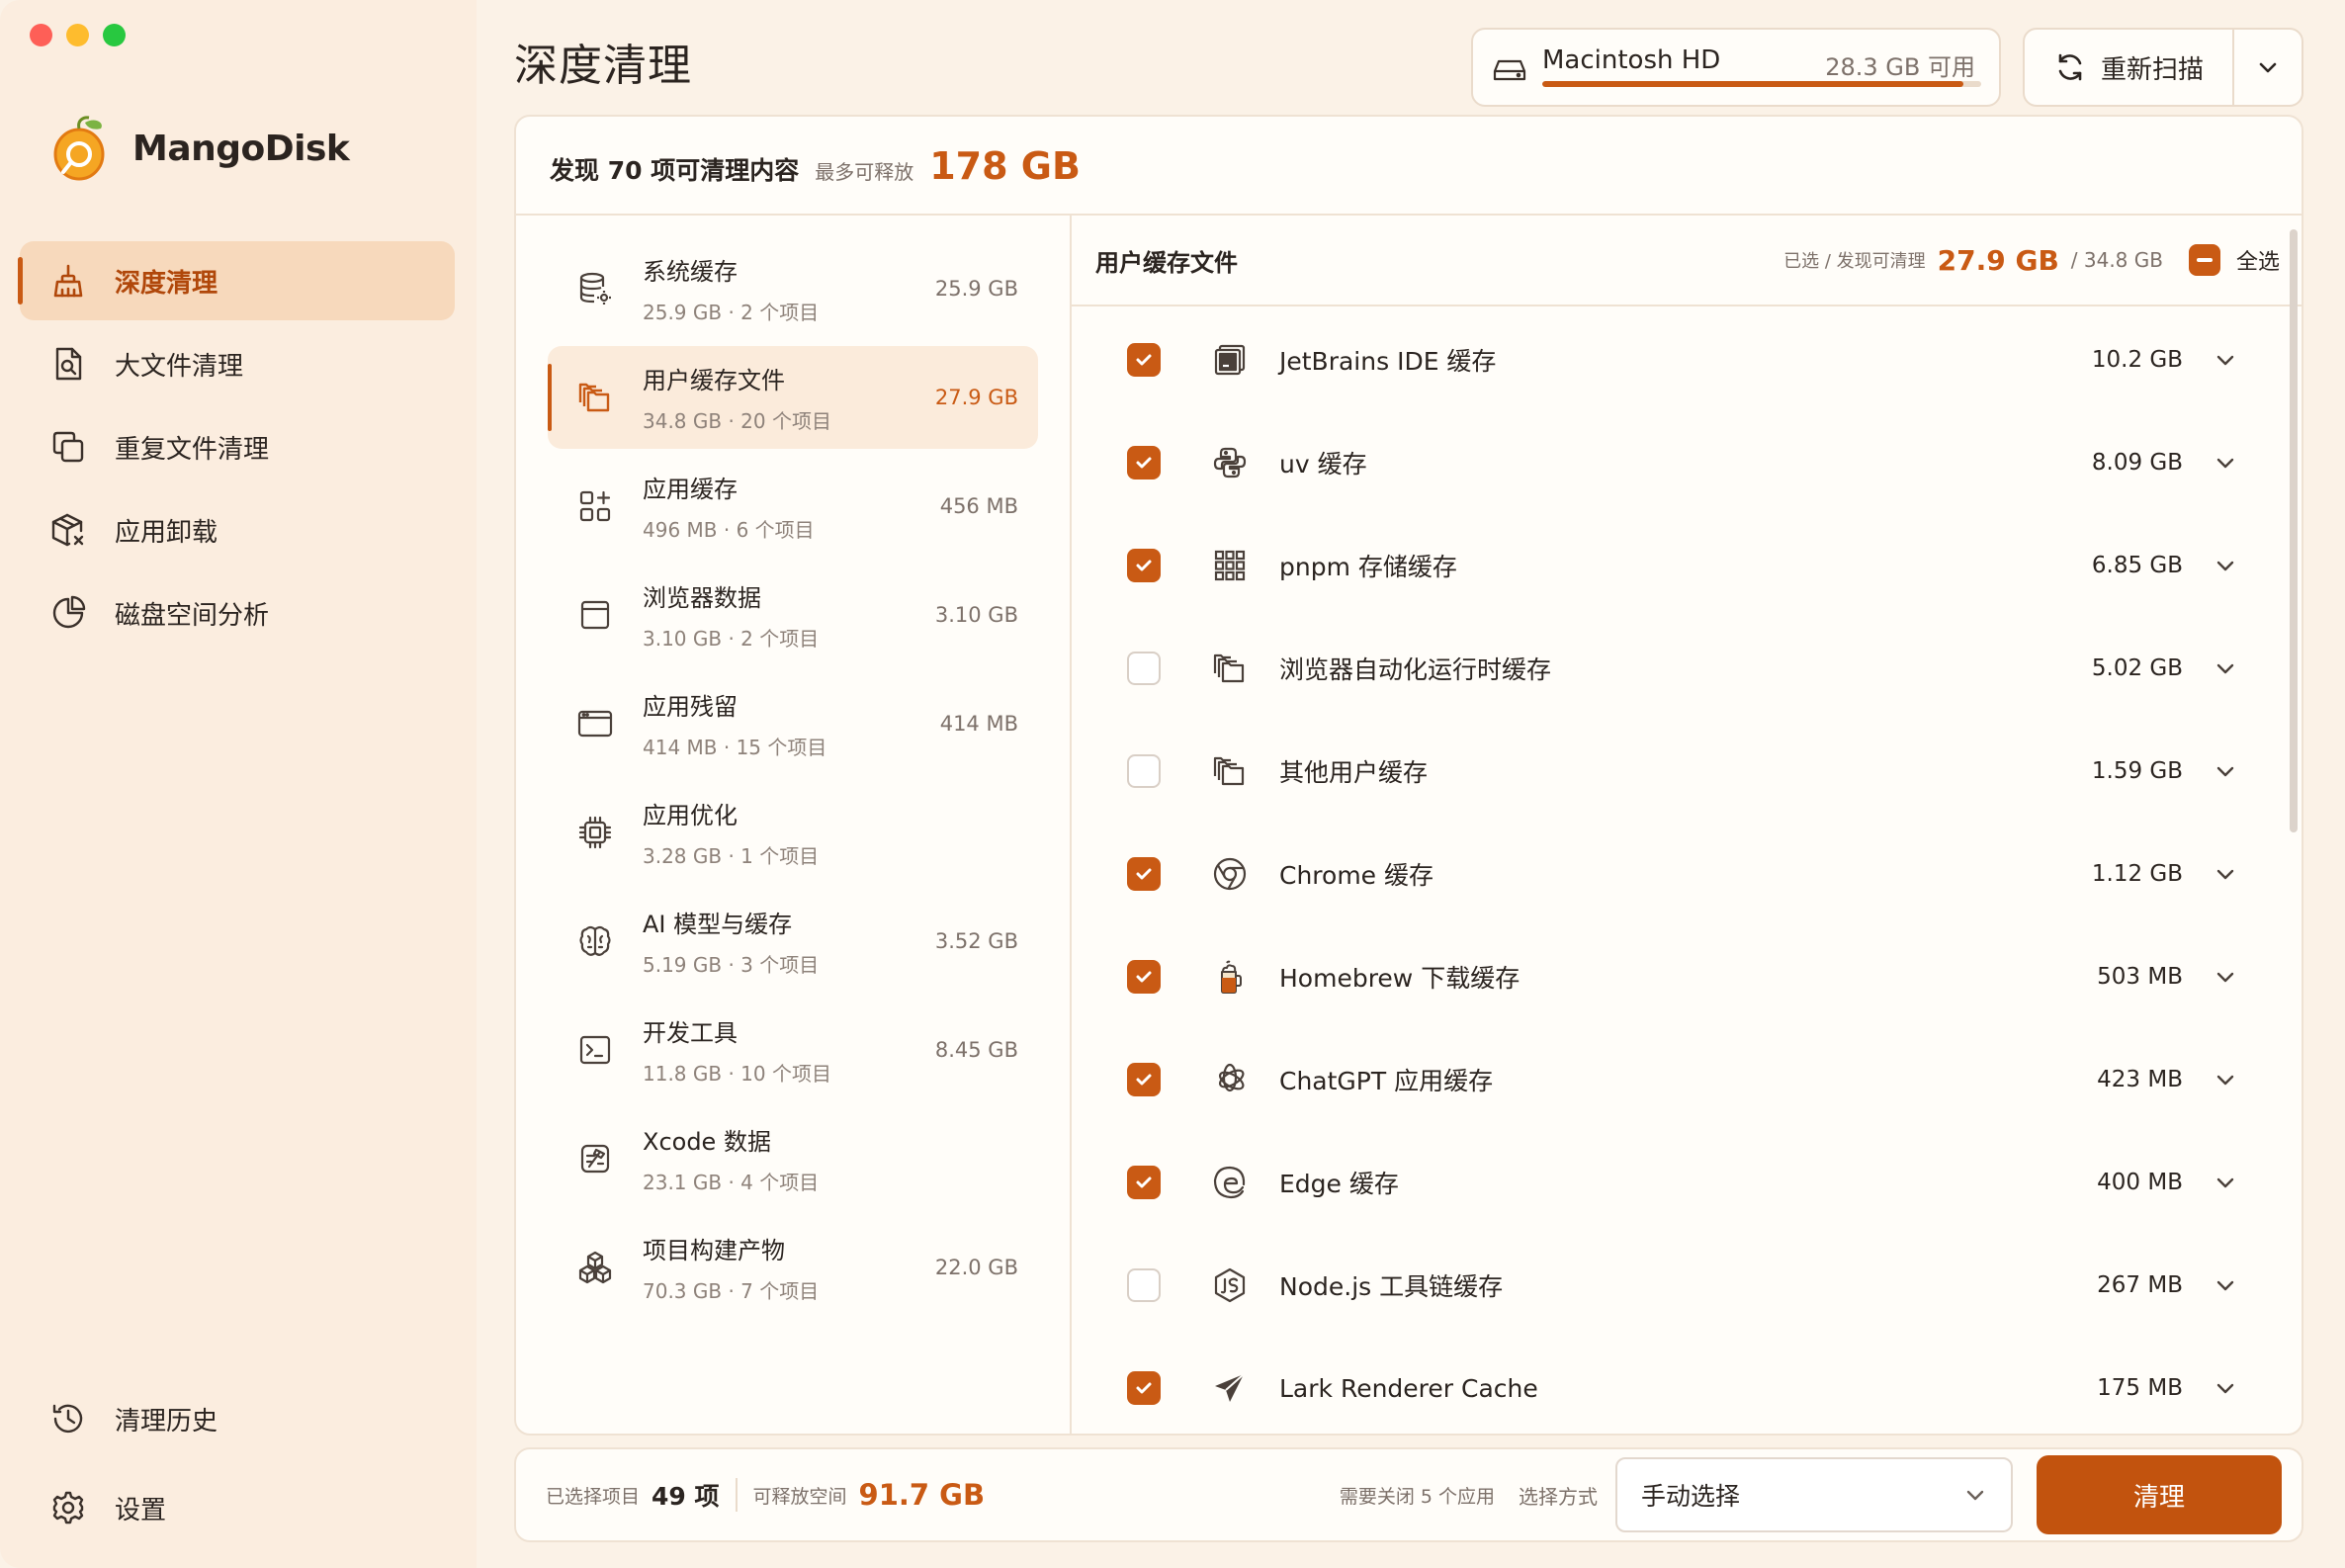 The height and width of the screenshot is (1568, 2345). Describe the element at coordinates (1687, 669) in the screenshot. I see `cache-row-browser-automation: 浏览器自动化运行时缓存 5.02 GB` at that location.